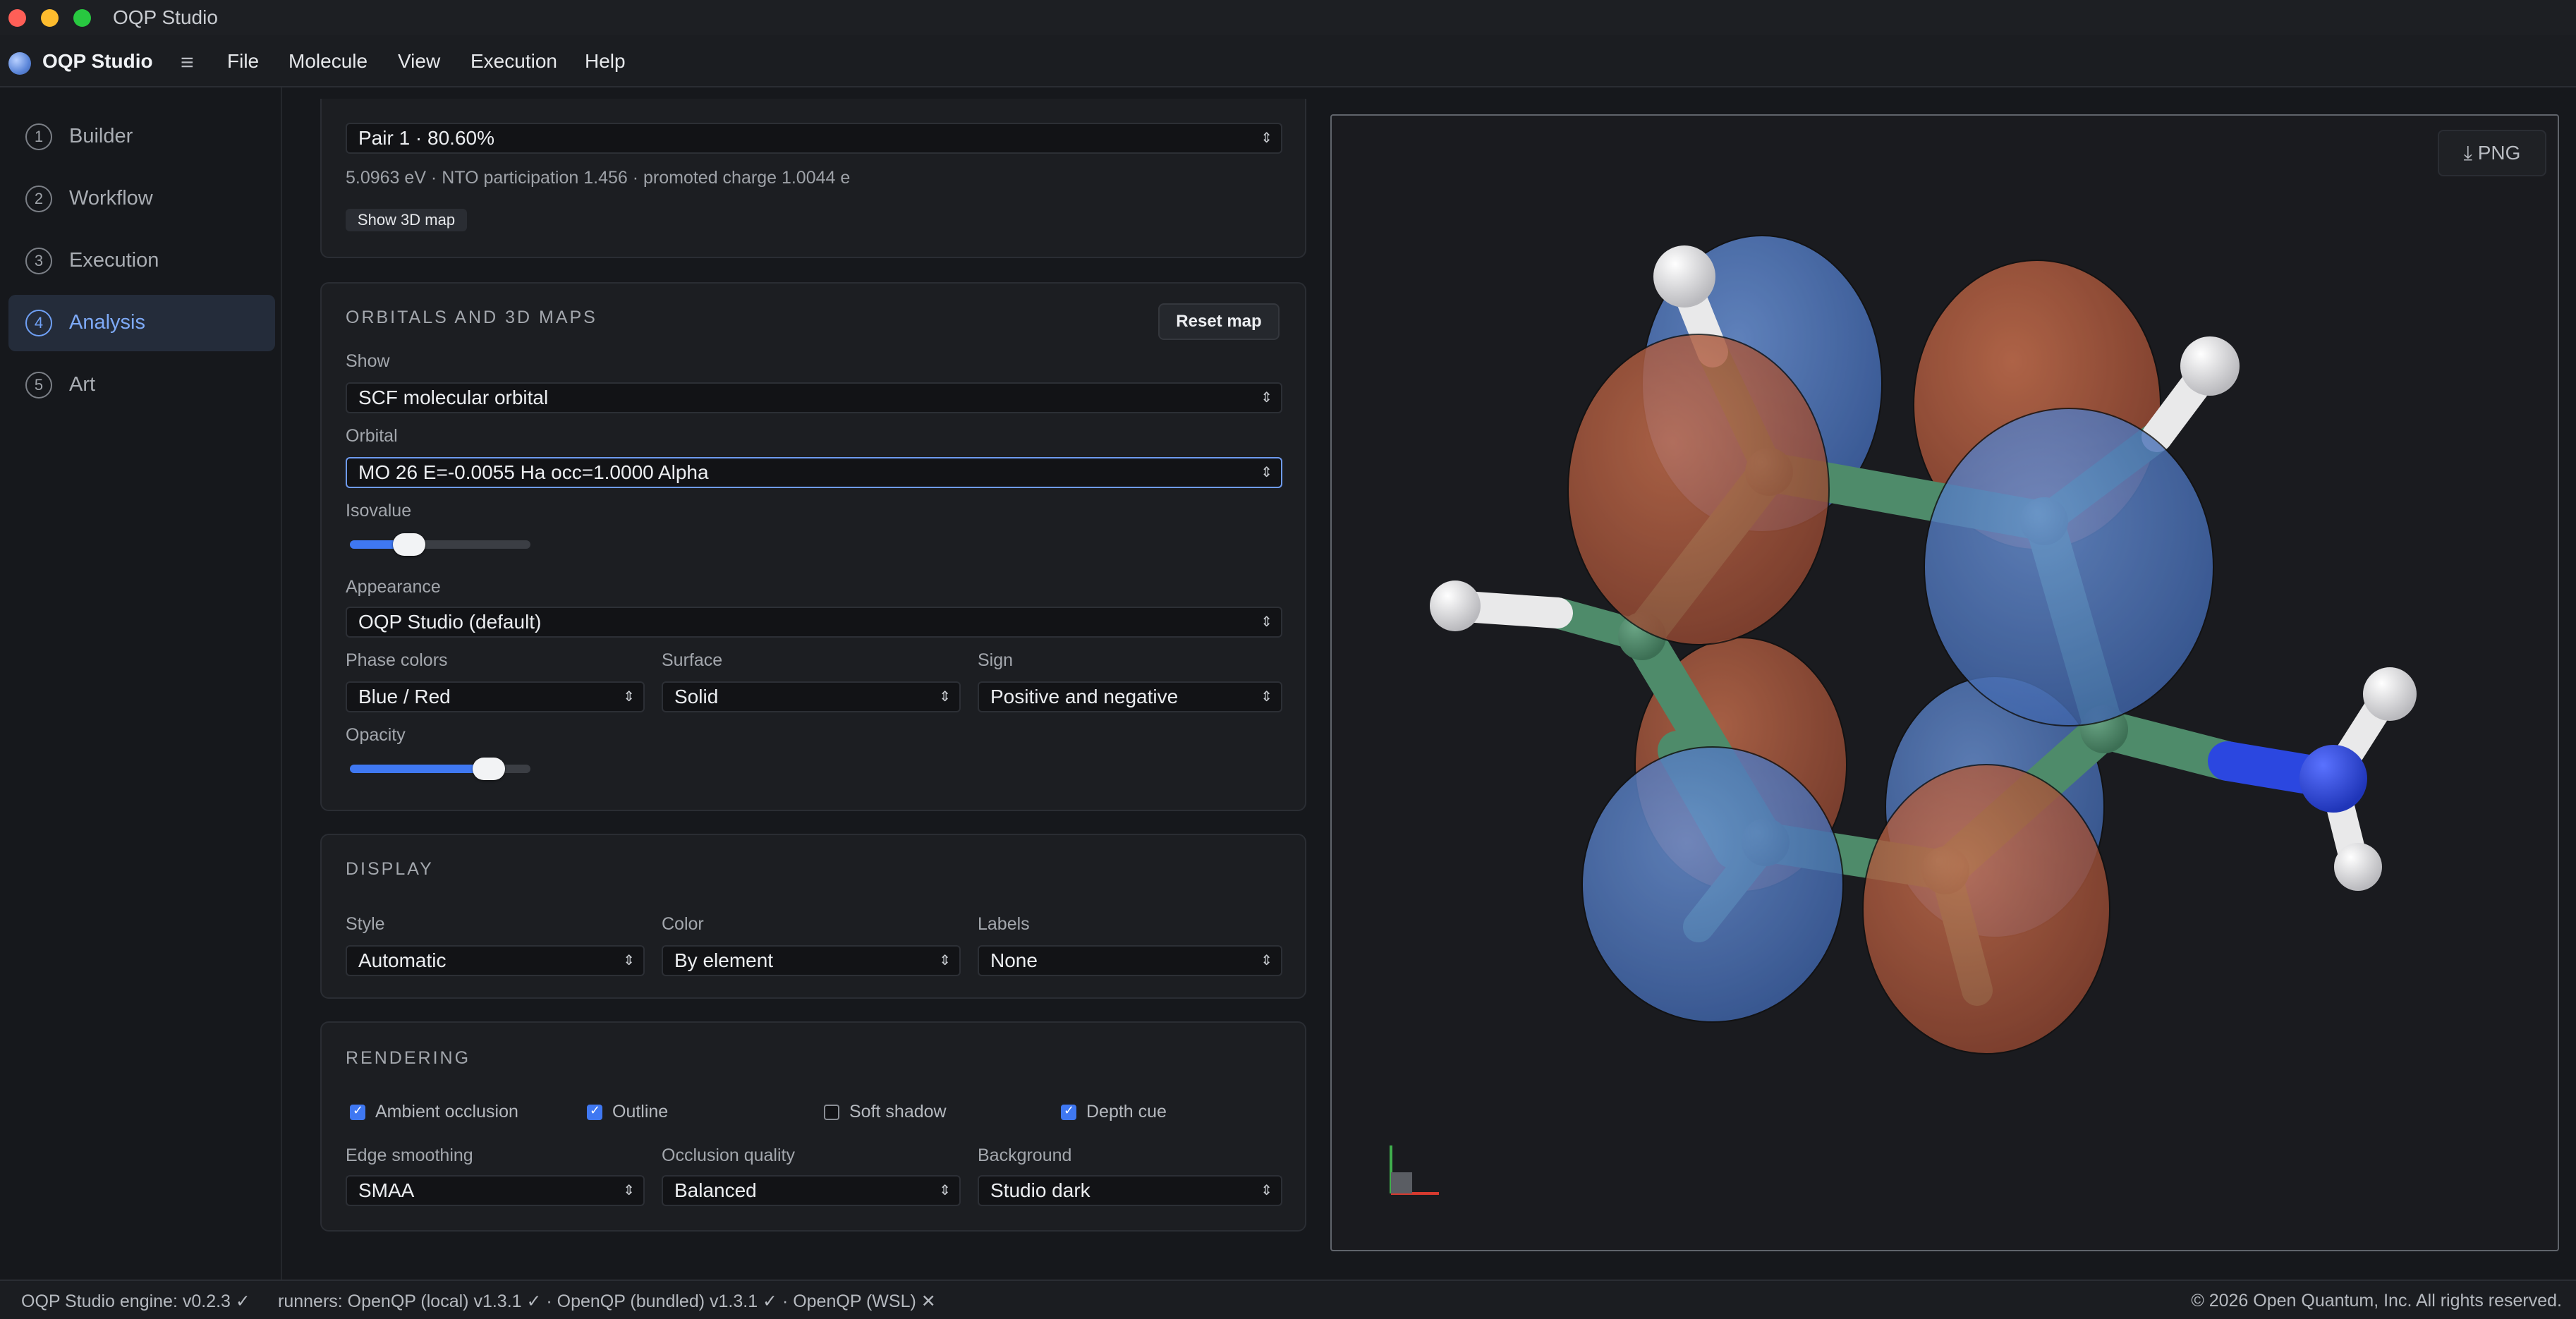 The height and width of the screenshot is (1319, 2576). I want to click on sidebar-item-label: Analysis, so click(107, 322).